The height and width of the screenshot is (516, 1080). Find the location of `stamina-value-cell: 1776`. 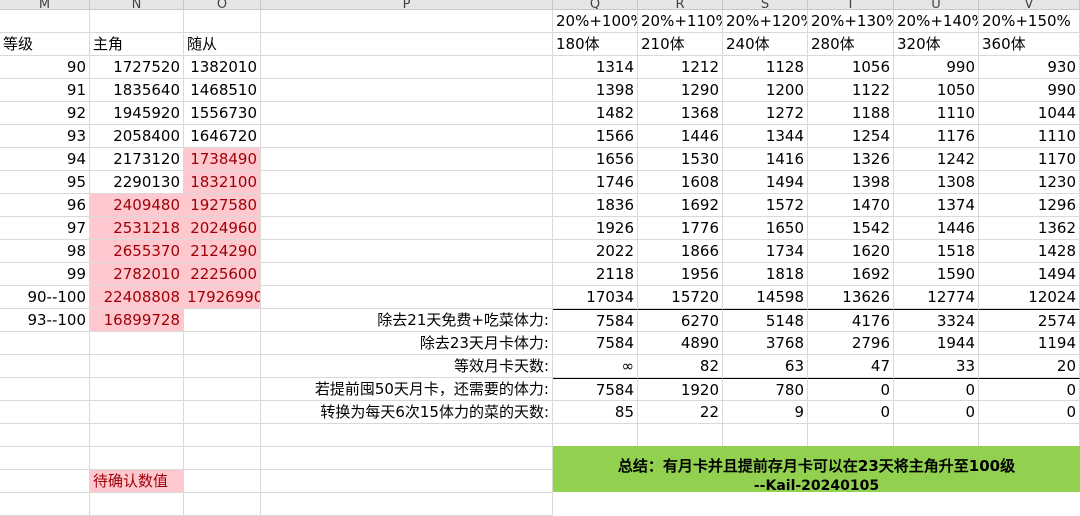

stamina-value-cell: 1776 is located at coordinates (680, 228).